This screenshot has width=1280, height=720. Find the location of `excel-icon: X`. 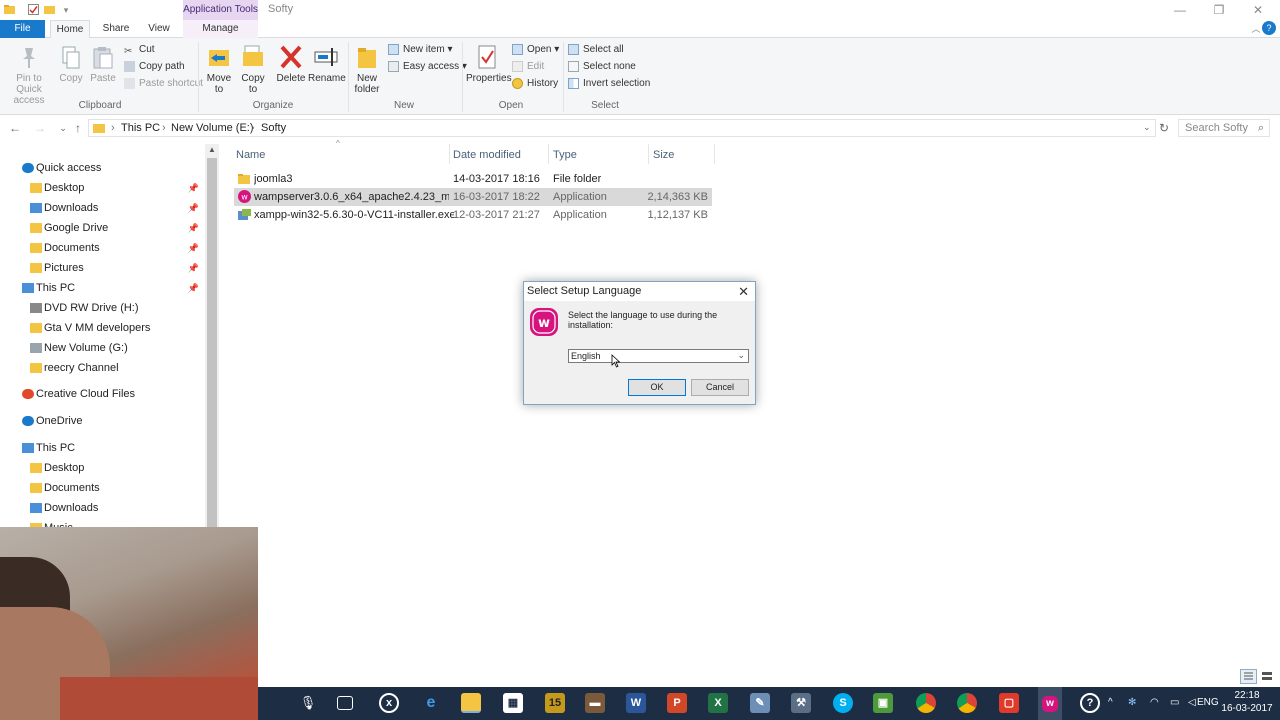

excel-icon: X is located at coordinates (718, 703).